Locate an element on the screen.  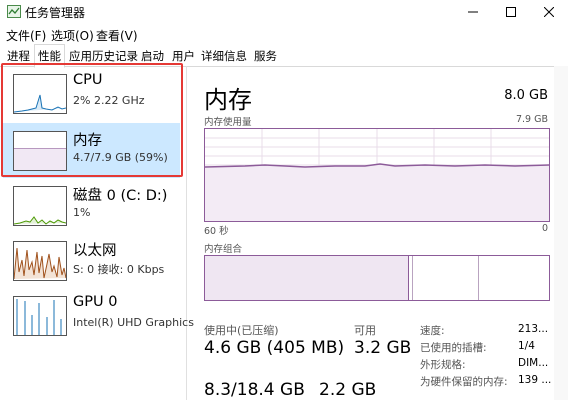
resource-item-gpu: GPU 0 Intel(R) UHD Graphics is located at coordinates (98, 315).